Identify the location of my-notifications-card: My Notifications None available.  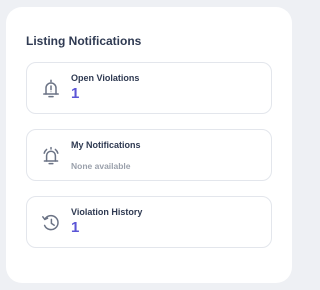
(149, 155).